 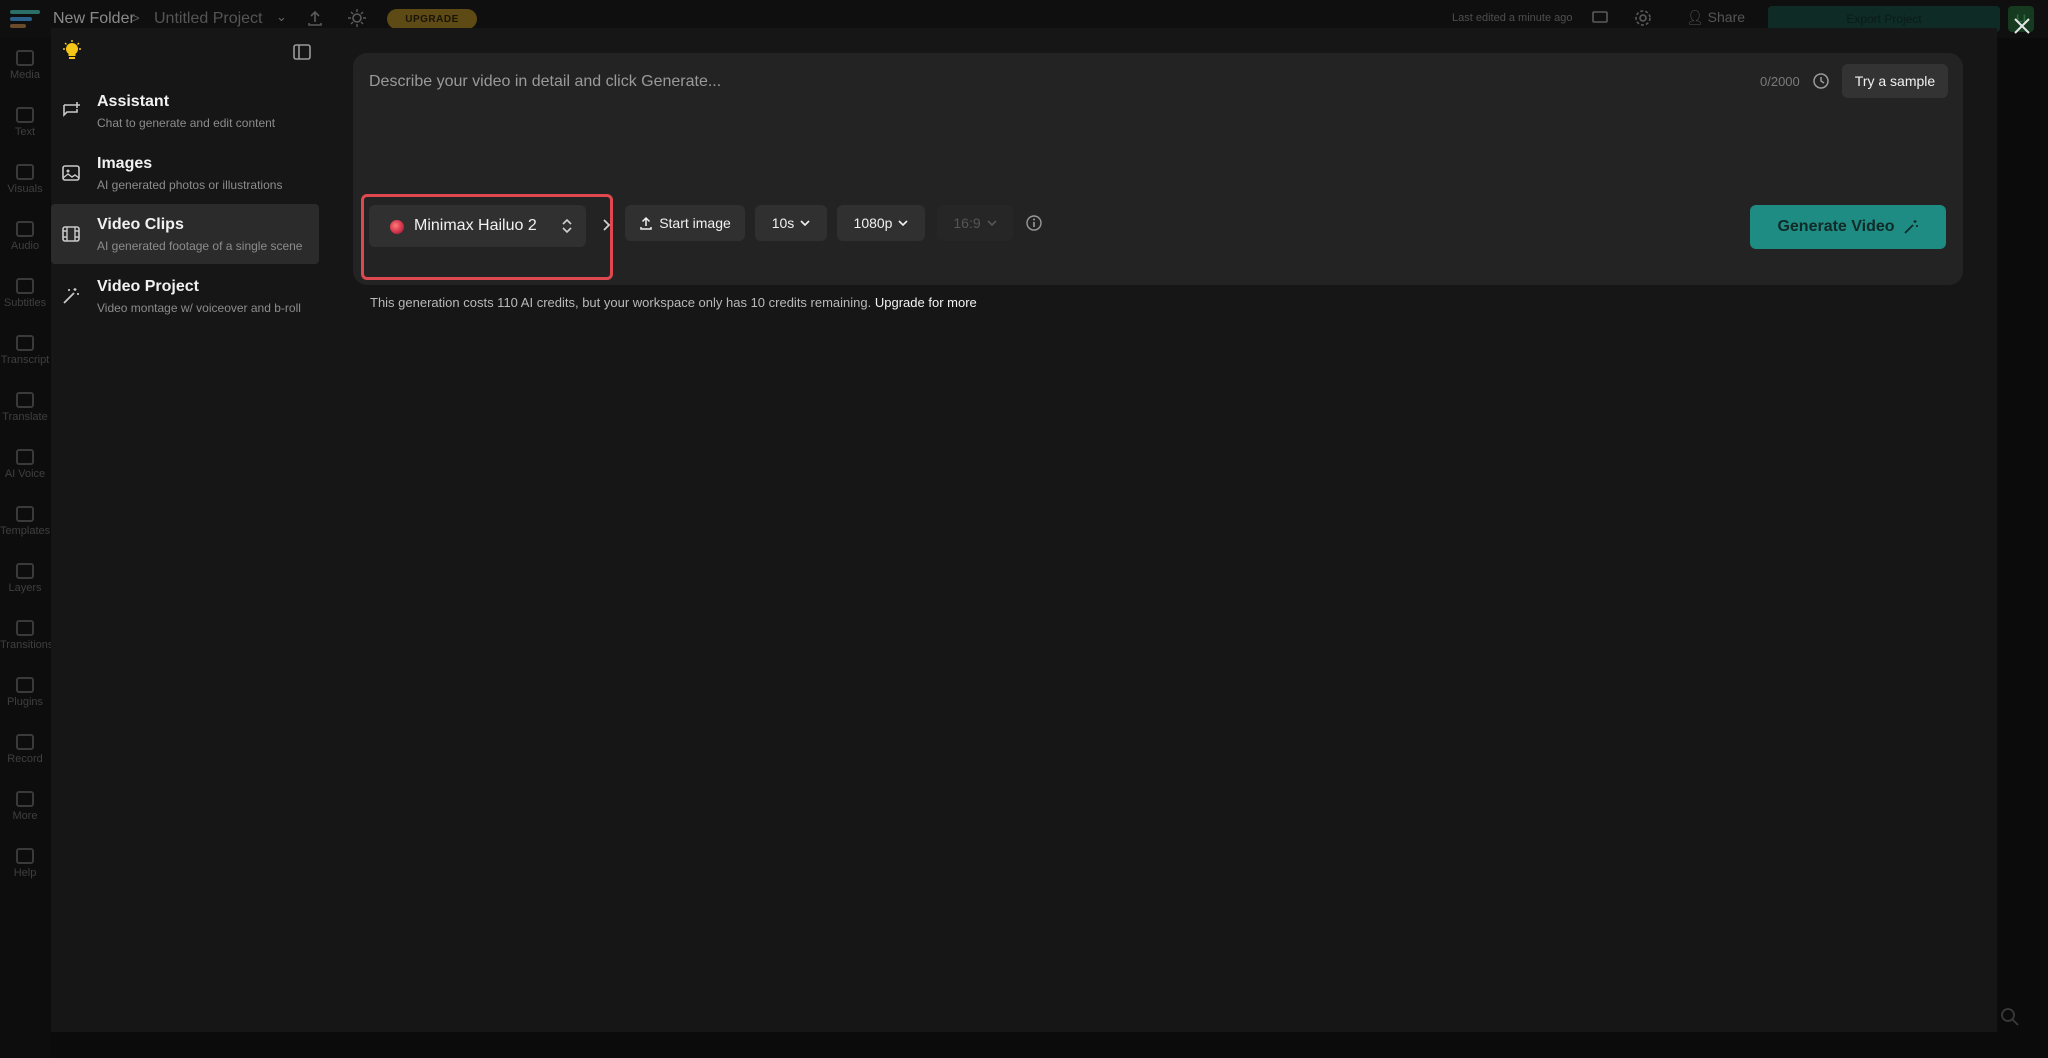 What do you see at coordinates (25, 65) in the screenshot?
I see `rail-item-media: Media` at bounding box center [25, 65].